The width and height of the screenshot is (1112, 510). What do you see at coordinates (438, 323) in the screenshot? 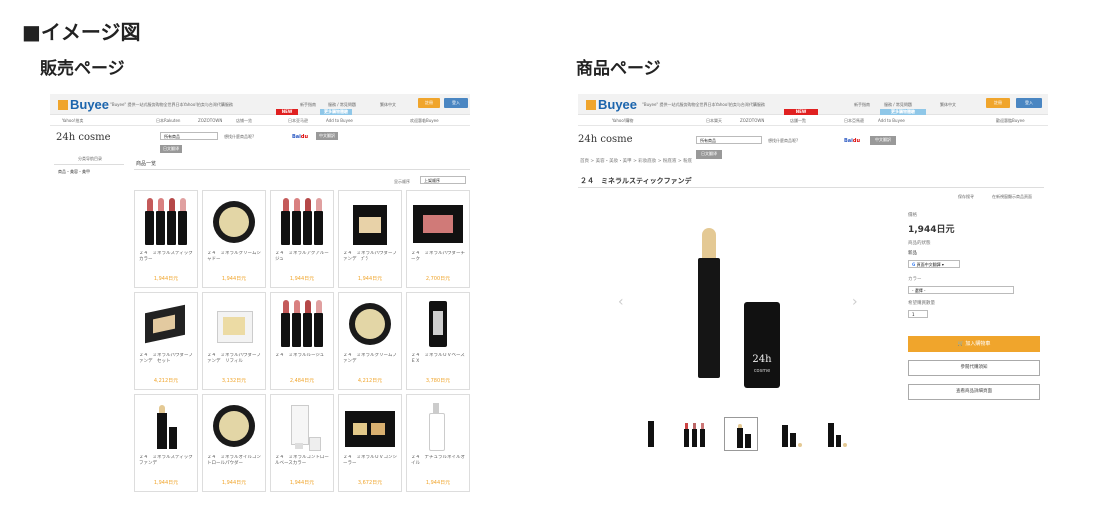
I see `uv-bottle-icon` at bounding box center [438, 323].